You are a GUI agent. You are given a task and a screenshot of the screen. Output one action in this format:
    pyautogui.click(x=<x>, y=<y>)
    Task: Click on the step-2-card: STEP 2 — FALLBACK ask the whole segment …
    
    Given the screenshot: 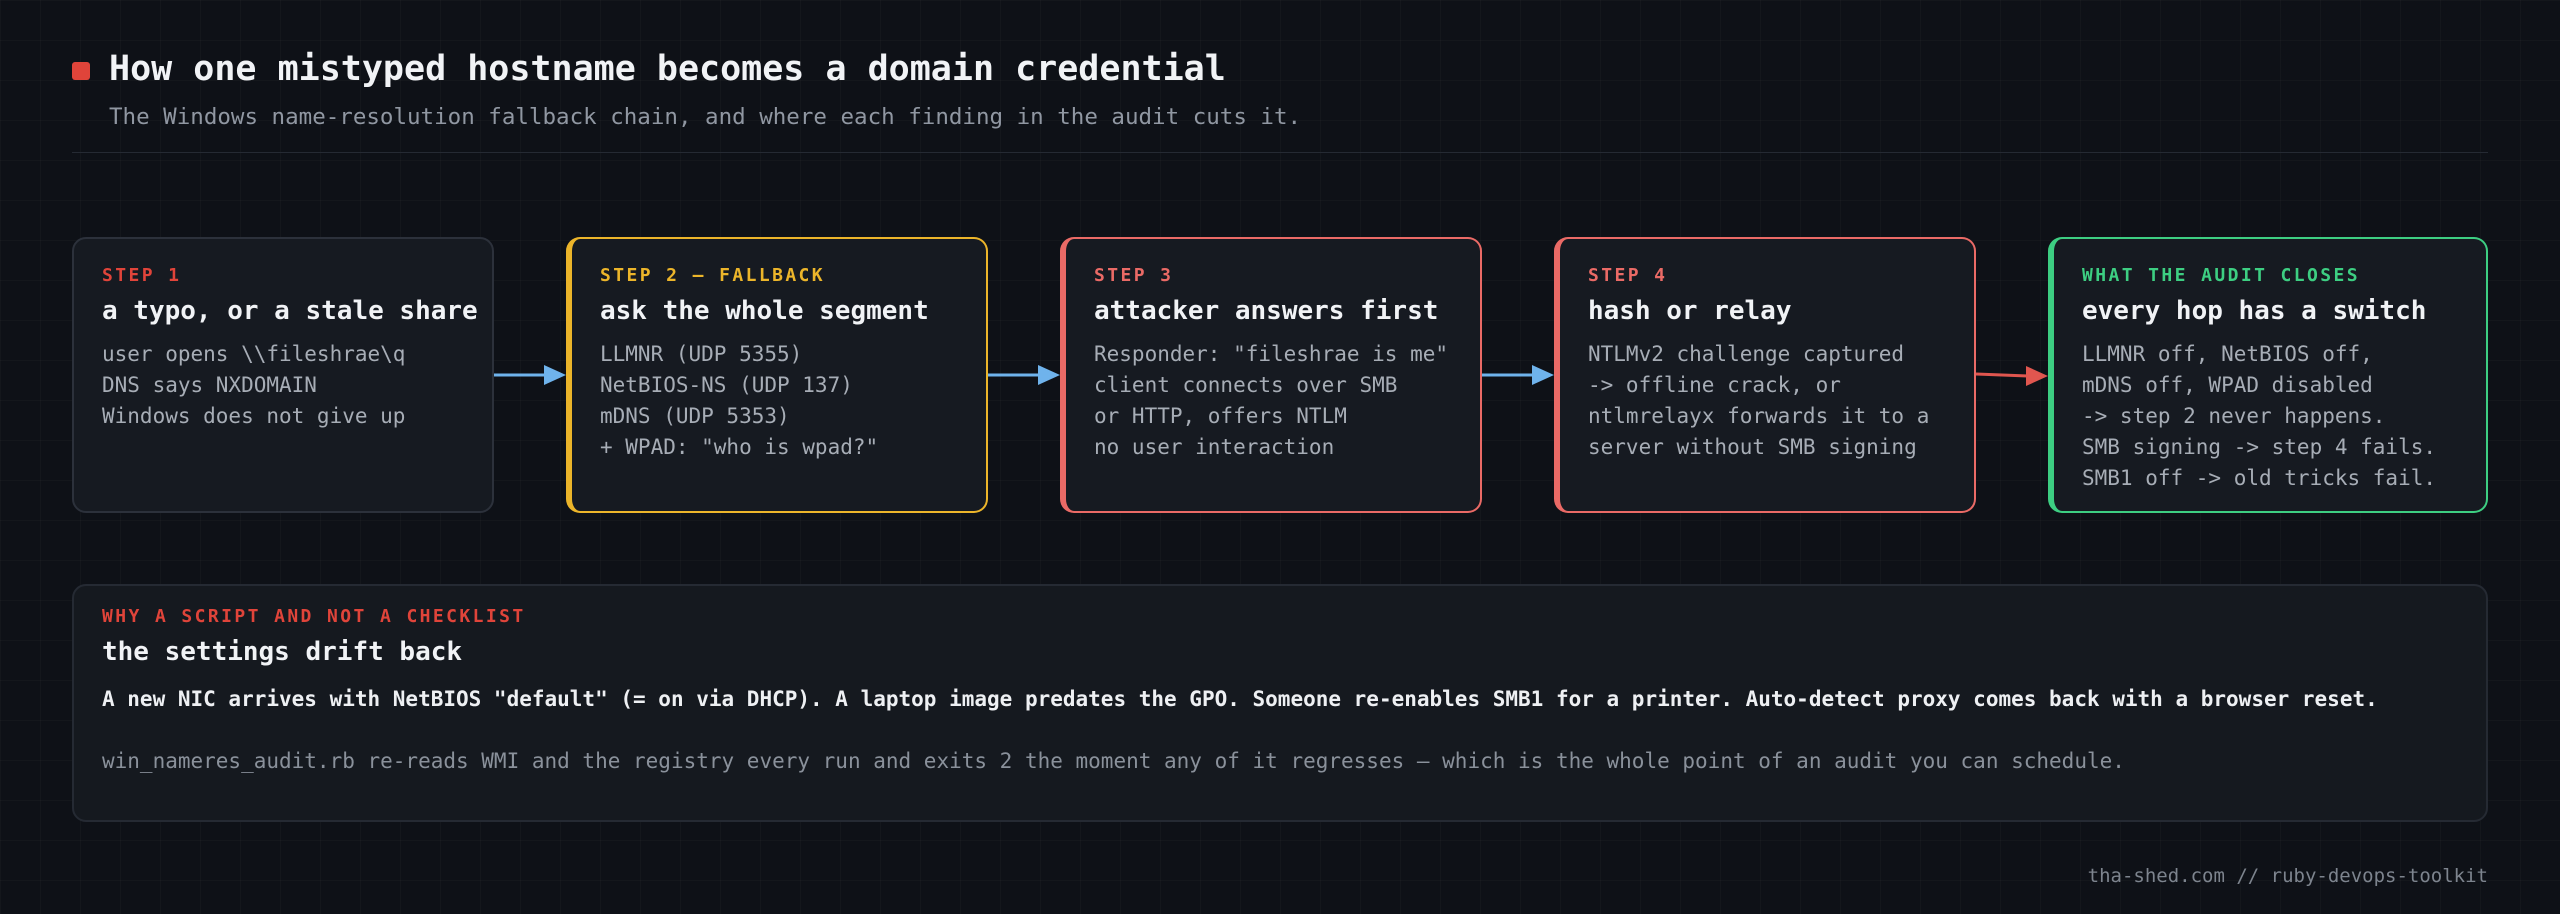 What is the action you would take?
    pyautogui.click(x=777, y=375)
    